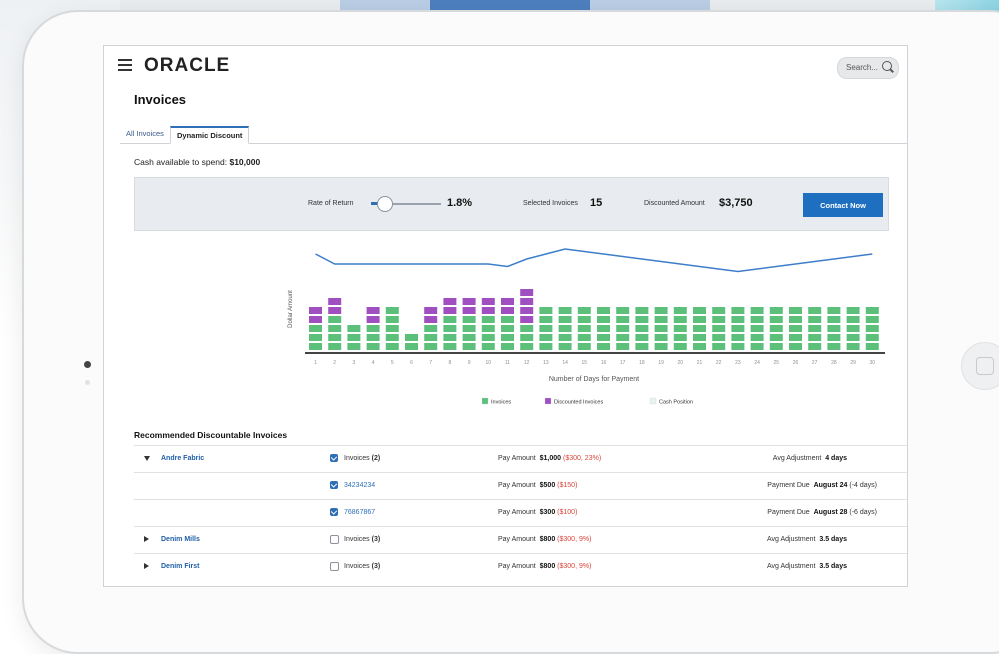 The image size is (999, 654). What do you see at coordinates (334, 363) in the screenshot?
I see `x-tick-label: 2` at bounding box center [334, 363].